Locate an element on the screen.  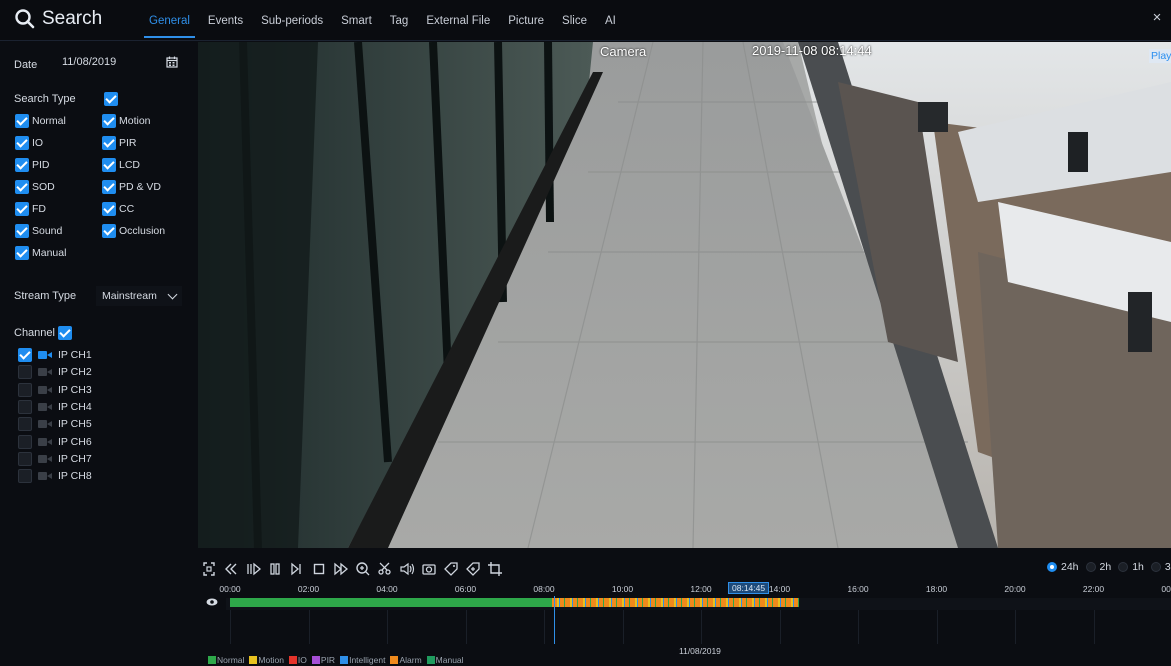
range-label: 1h is located at coordinates (1138, 567).